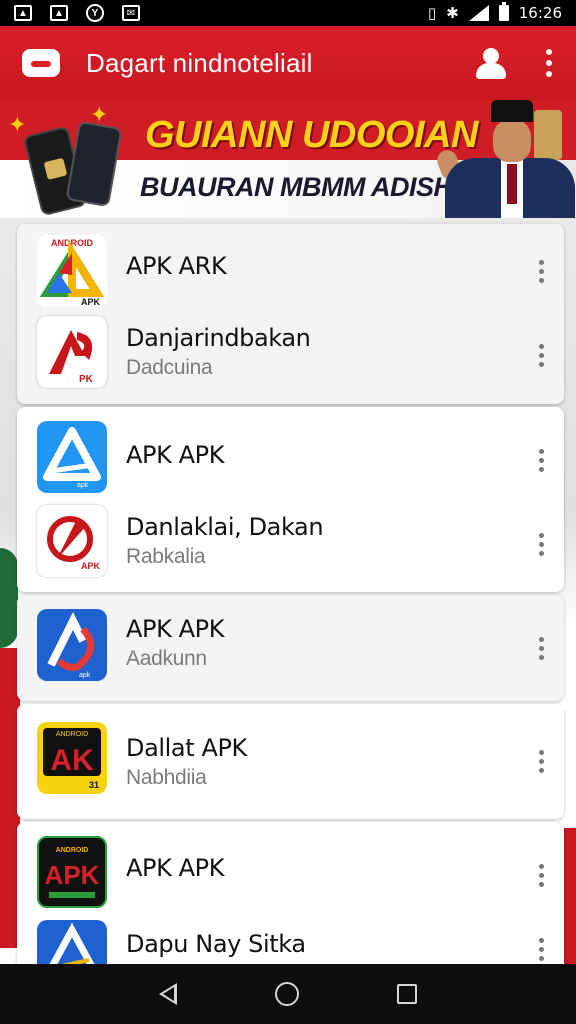 This screenshot has width=576, height=1024. I want to click on app-bar: Dagart nindnoteliail, so click(288, 63).